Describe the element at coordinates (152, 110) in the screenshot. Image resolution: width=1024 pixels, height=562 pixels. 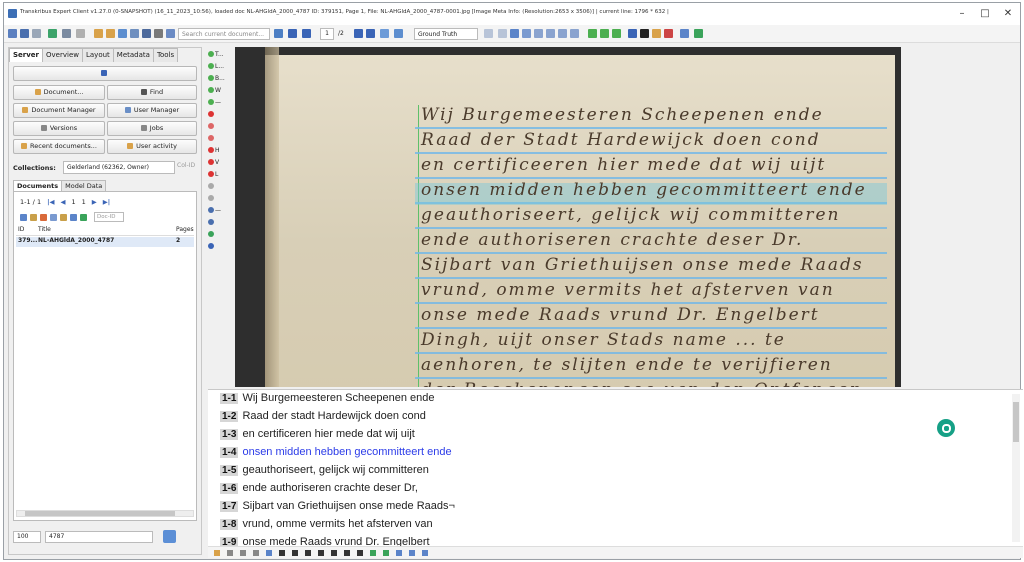
I see `user-manager-button: User Manager` at that location.